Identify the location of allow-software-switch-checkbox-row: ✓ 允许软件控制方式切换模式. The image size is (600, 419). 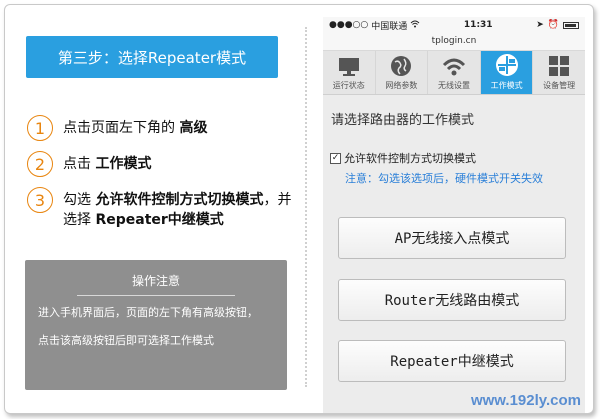
(457, 158).